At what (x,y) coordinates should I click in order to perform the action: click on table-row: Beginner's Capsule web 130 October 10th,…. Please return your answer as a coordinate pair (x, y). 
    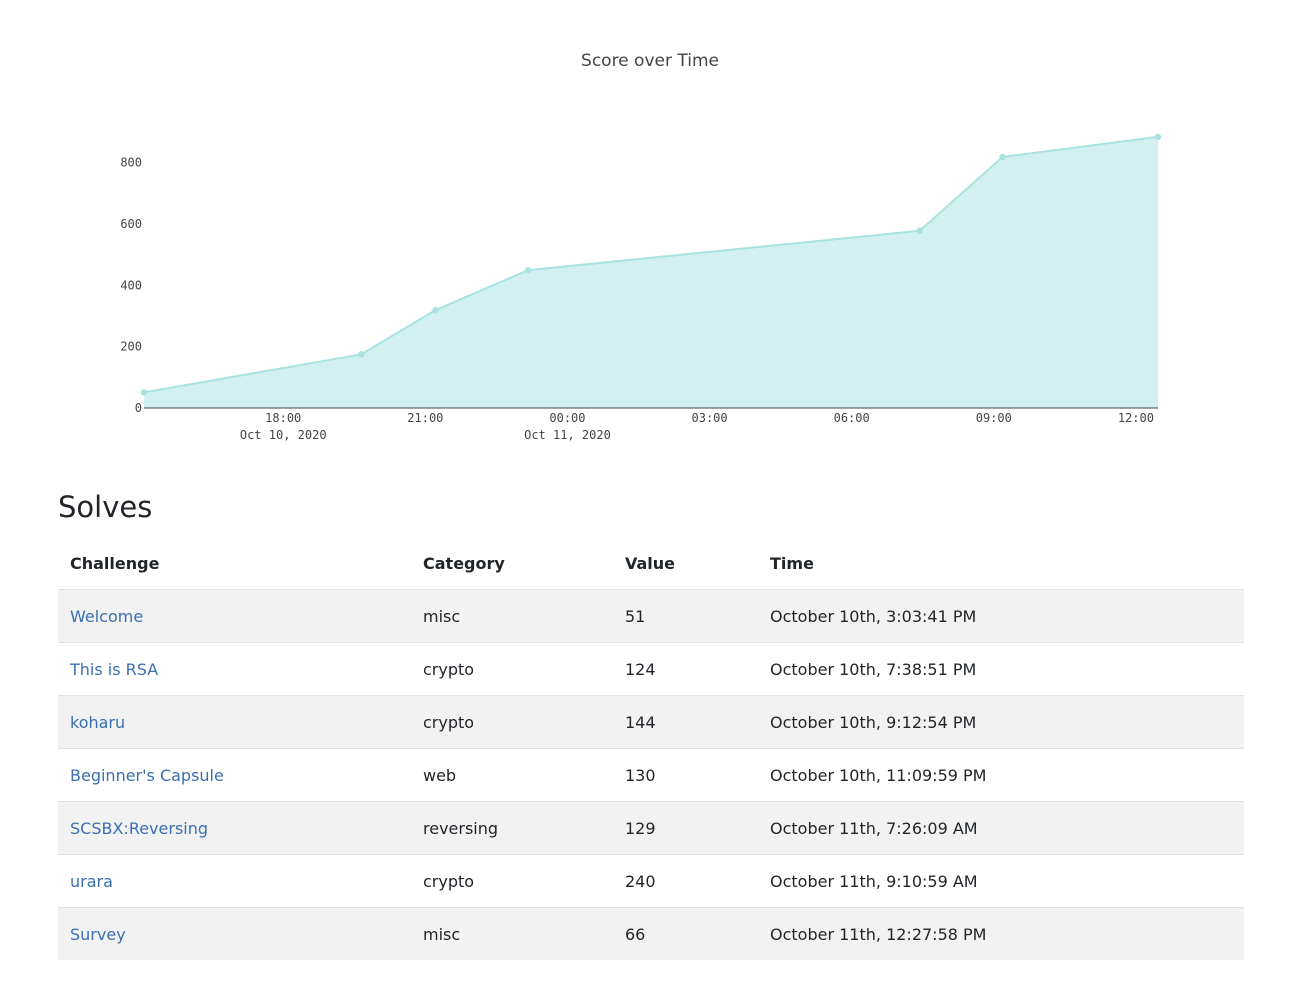
    Looking at the image, I should click on (651, 775).